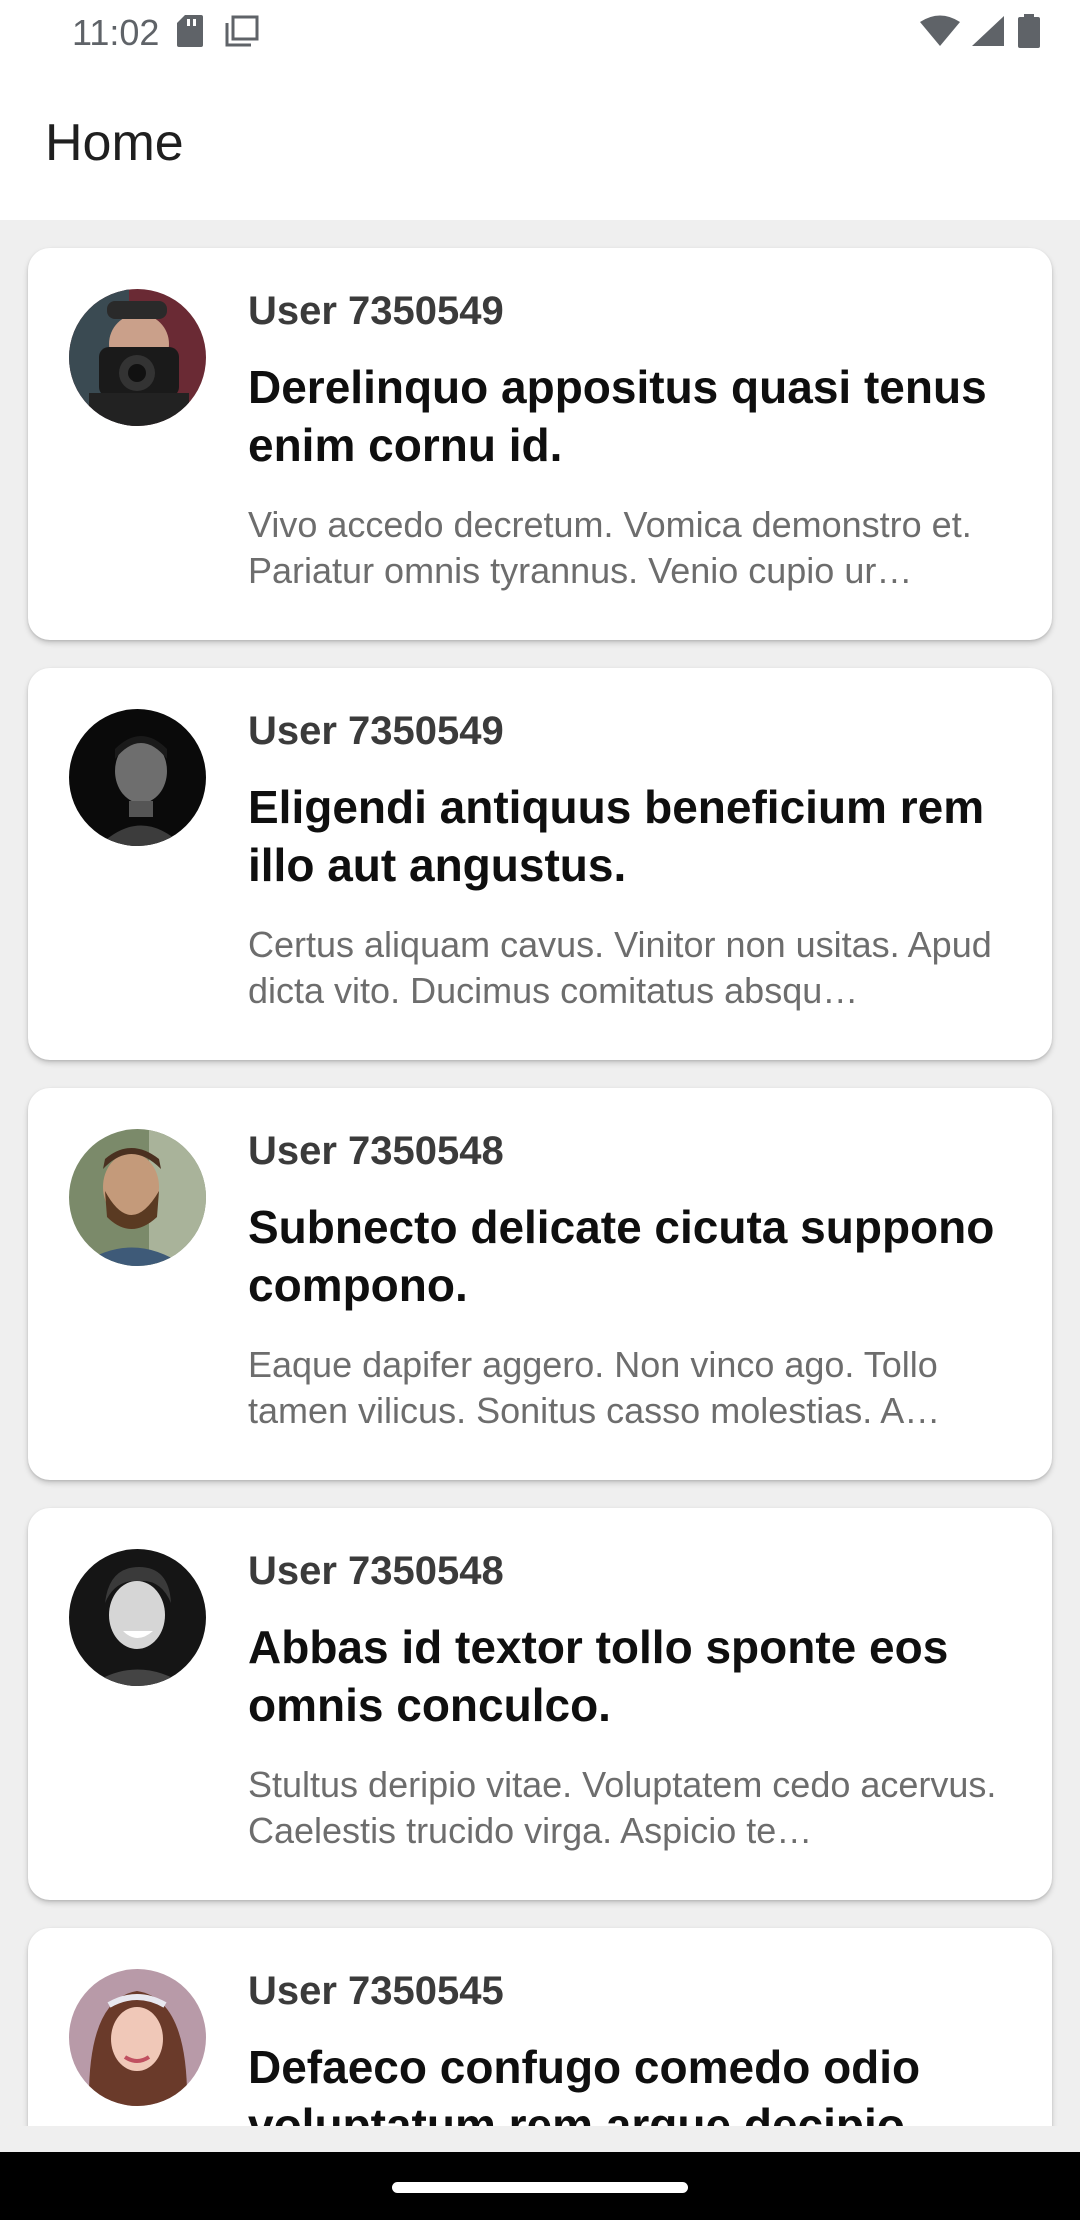 This screenshot has width=1080, height=2220. I want to click on avatar-woman-image, so click(137, 2037).